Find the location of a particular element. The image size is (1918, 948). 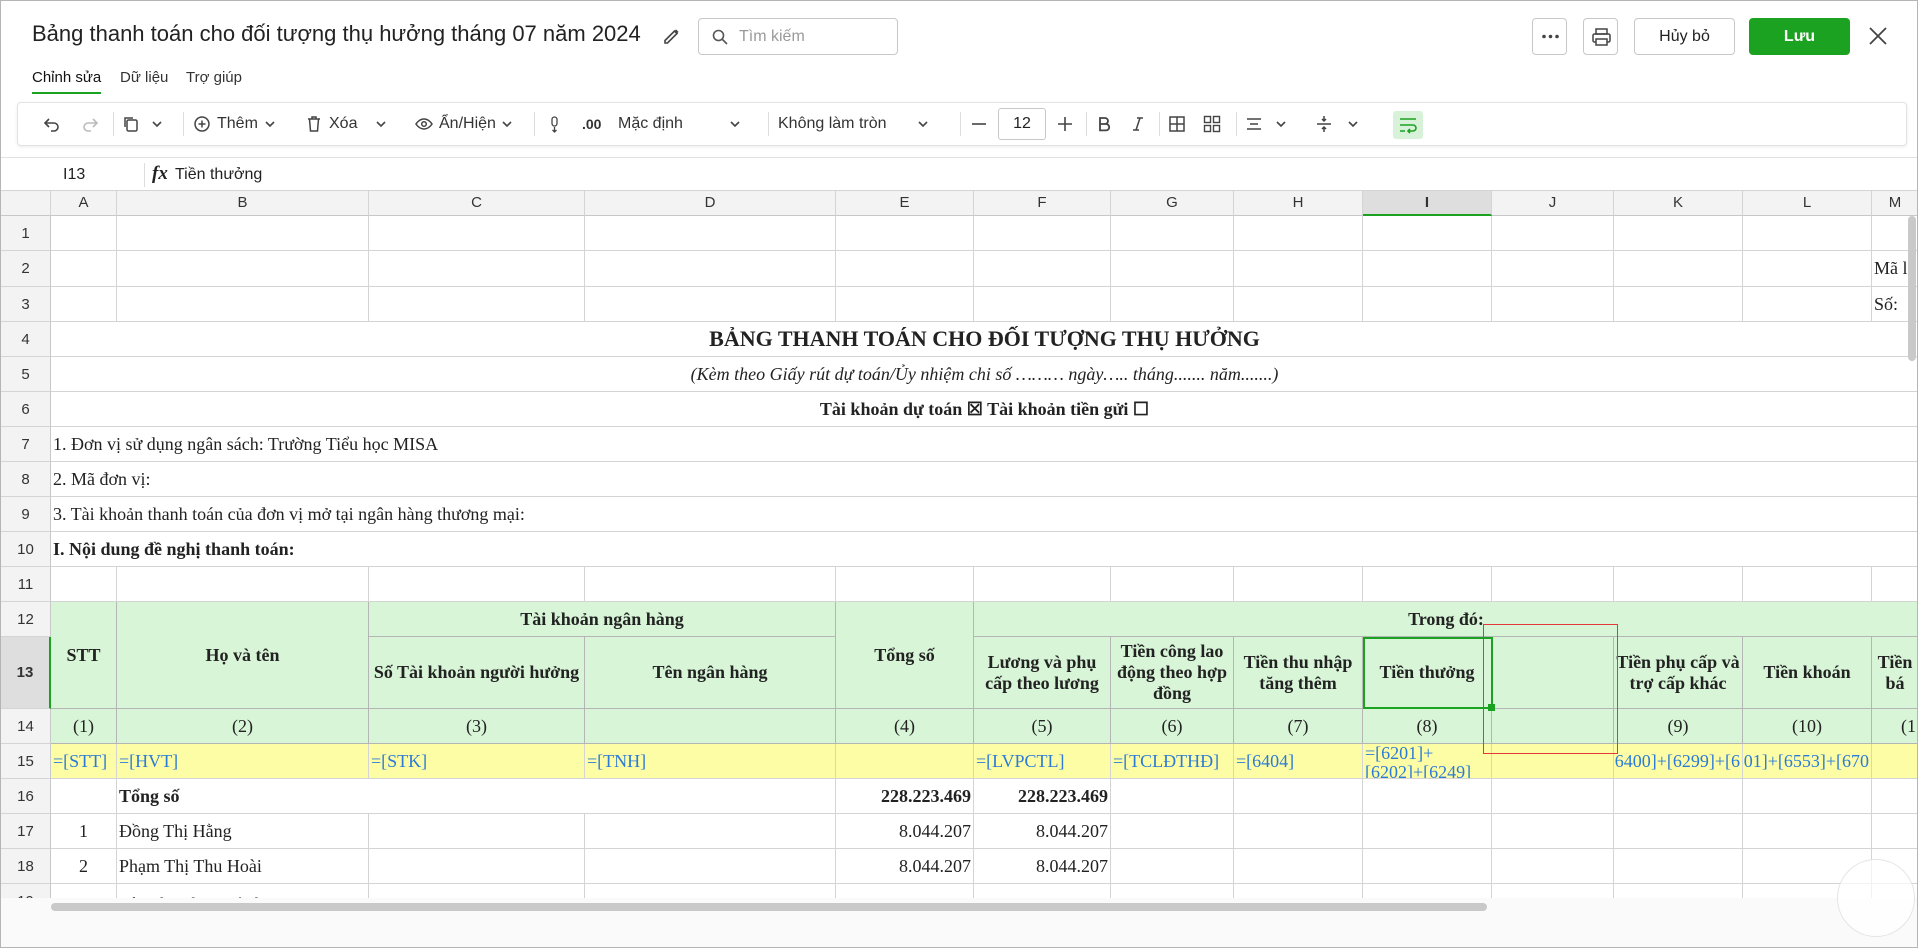

formula-cell: =[HVT] is located at coordinates (243, 761).